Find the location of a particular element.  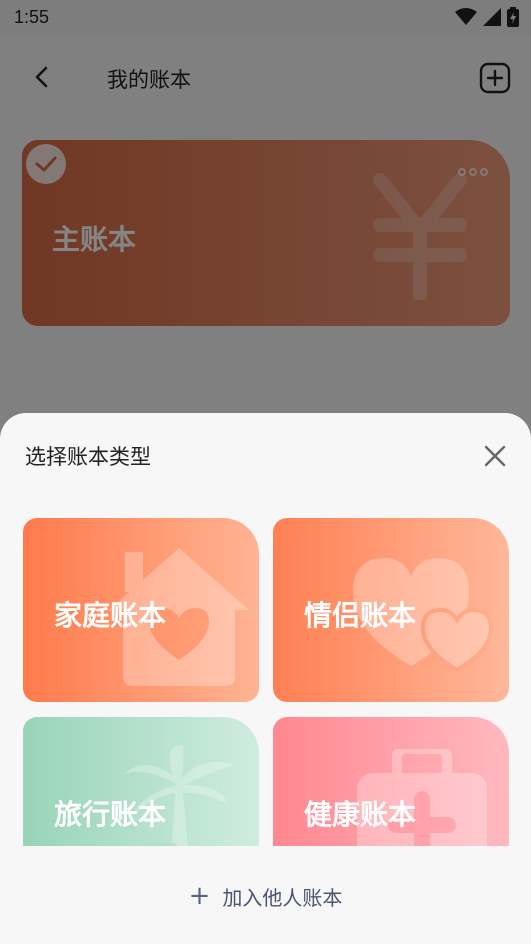

sheet-title: 选择账本类型 is located at coordinates (88, 457).